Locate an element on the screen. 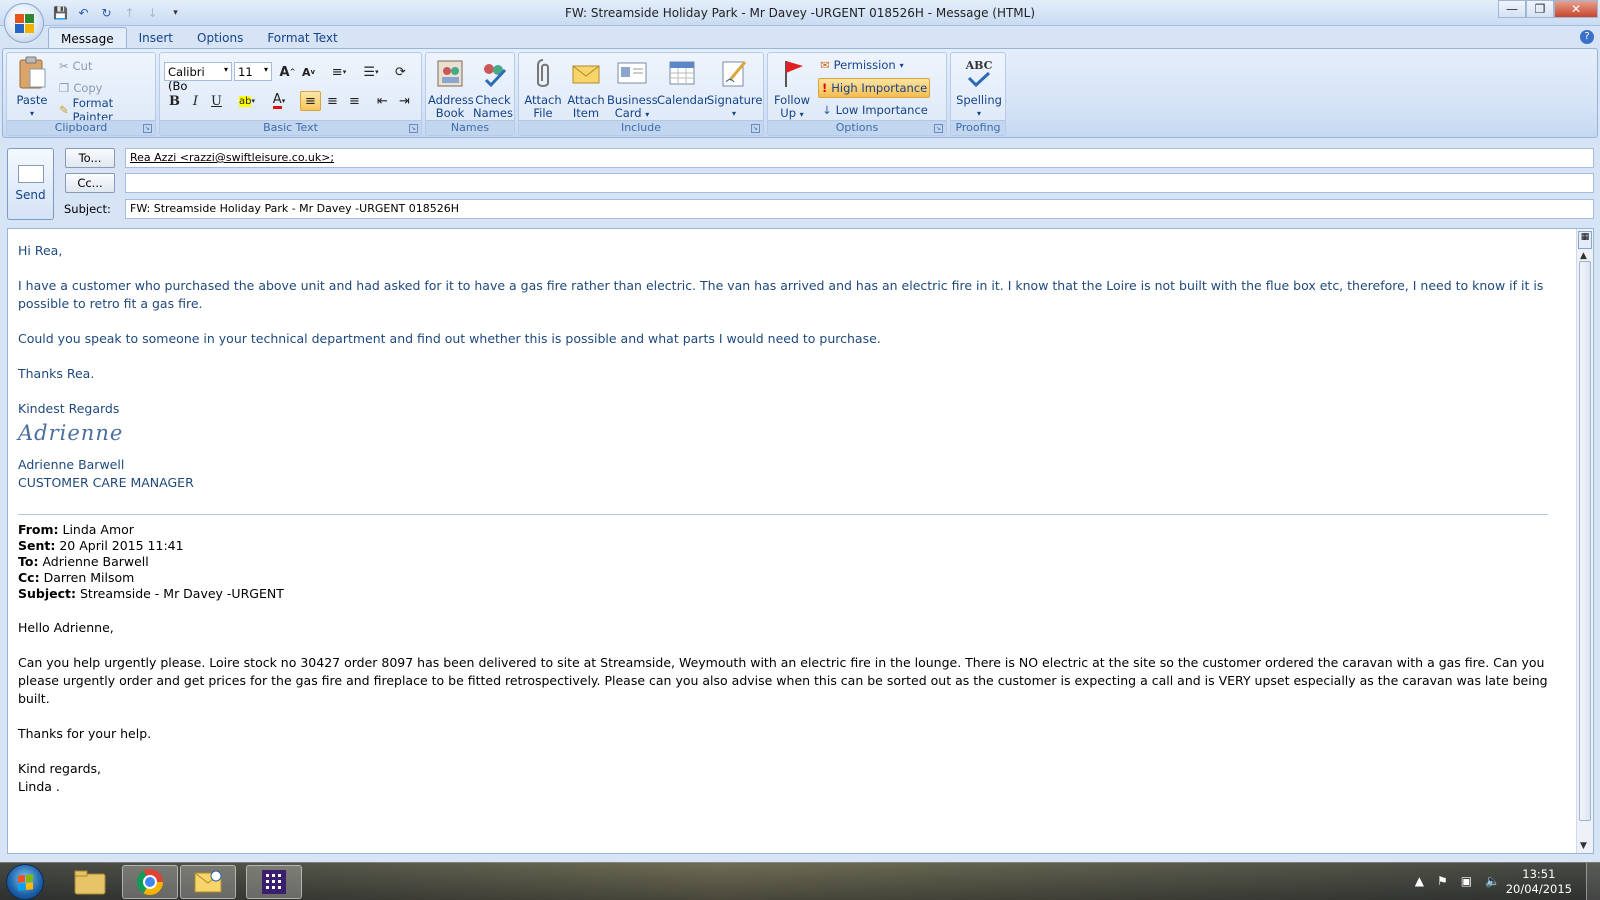 This screenshot has width=1600, height=900. signature-button: Signature ▾ is located at coordinates (734, 88).